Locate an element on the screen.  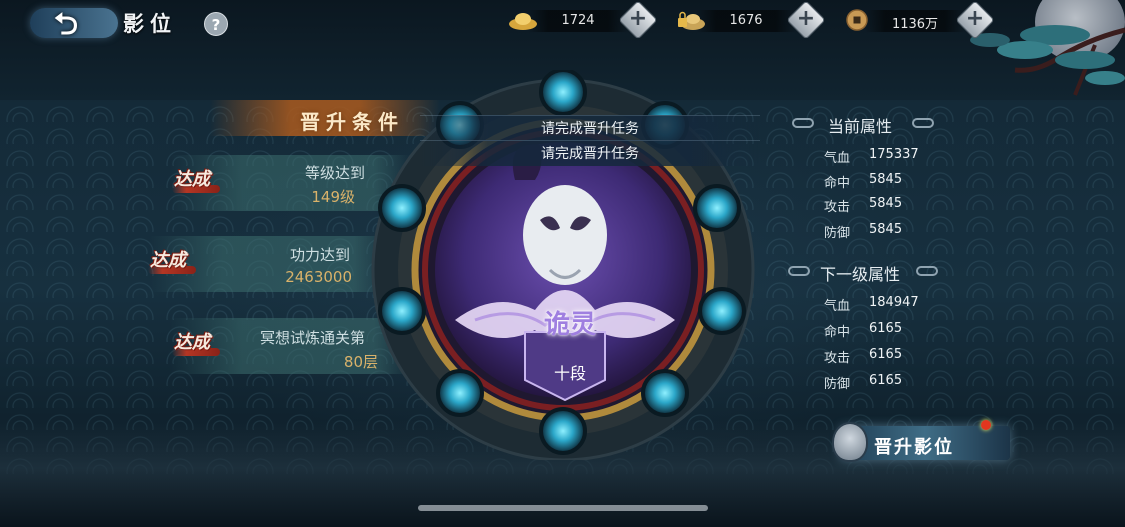
help-button: ? is located at coordinates (216, 24).